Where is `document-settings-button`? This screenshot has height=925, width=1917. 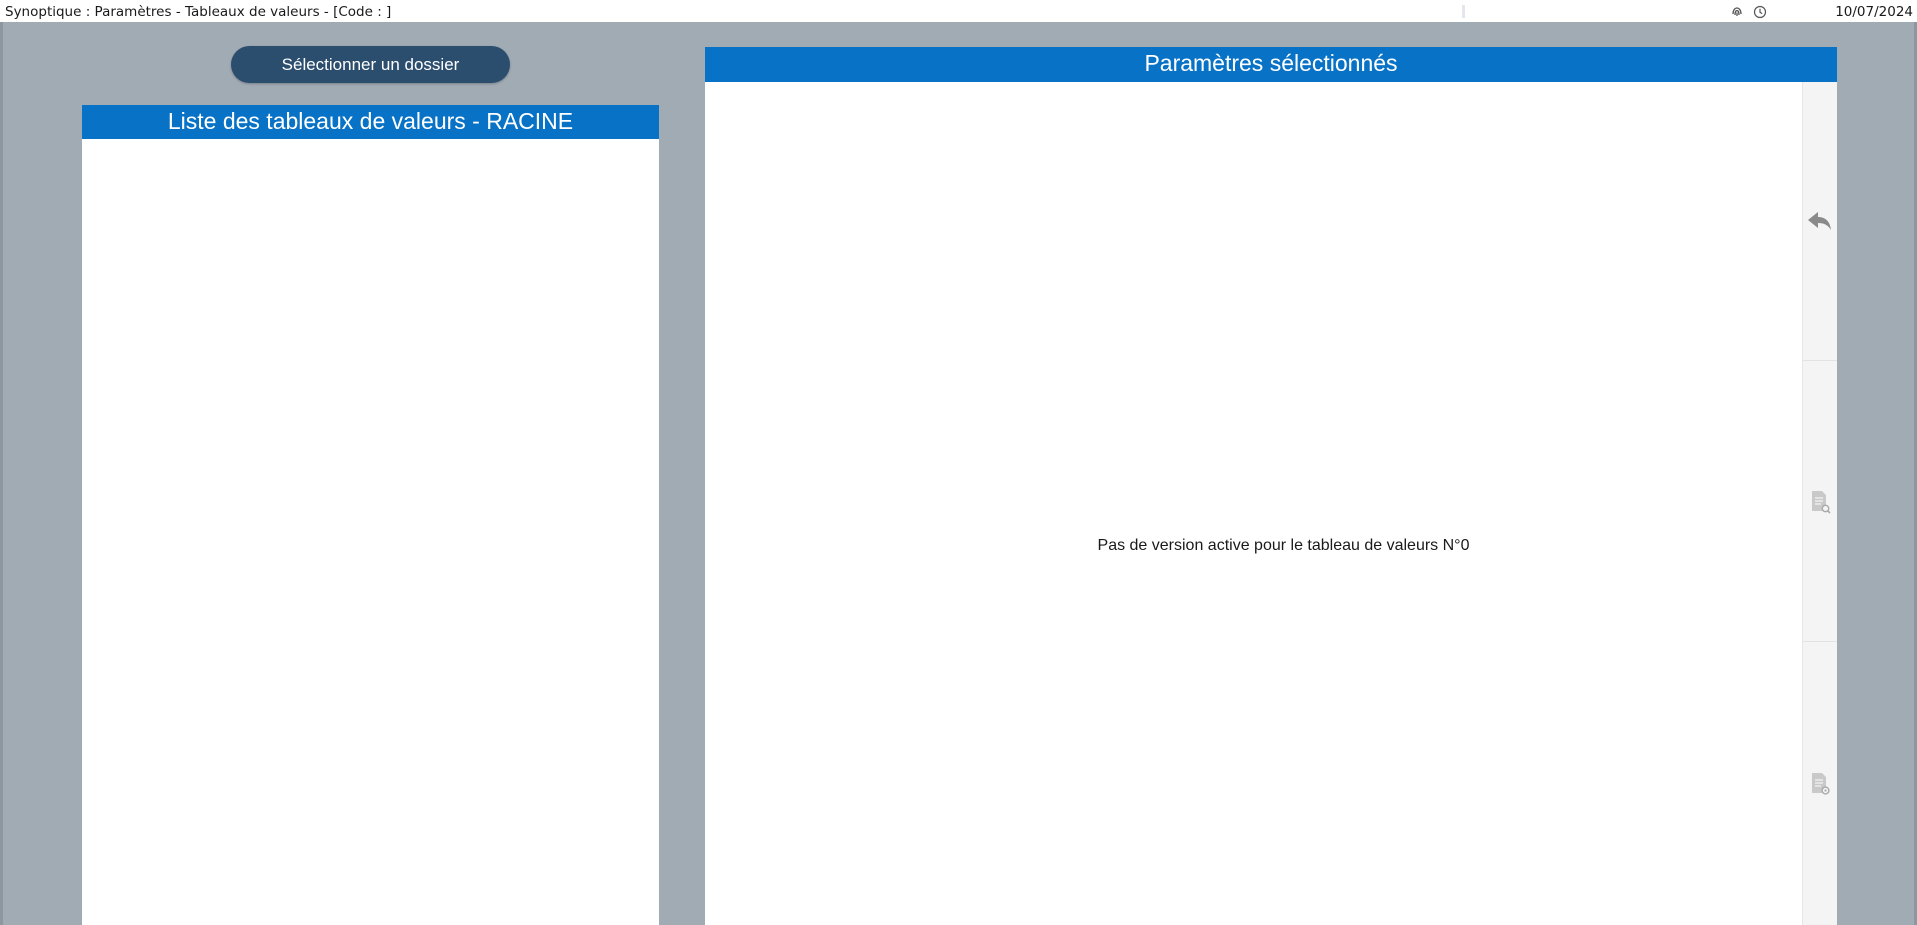 document-settings-button is located at coordinates (1820, 783).